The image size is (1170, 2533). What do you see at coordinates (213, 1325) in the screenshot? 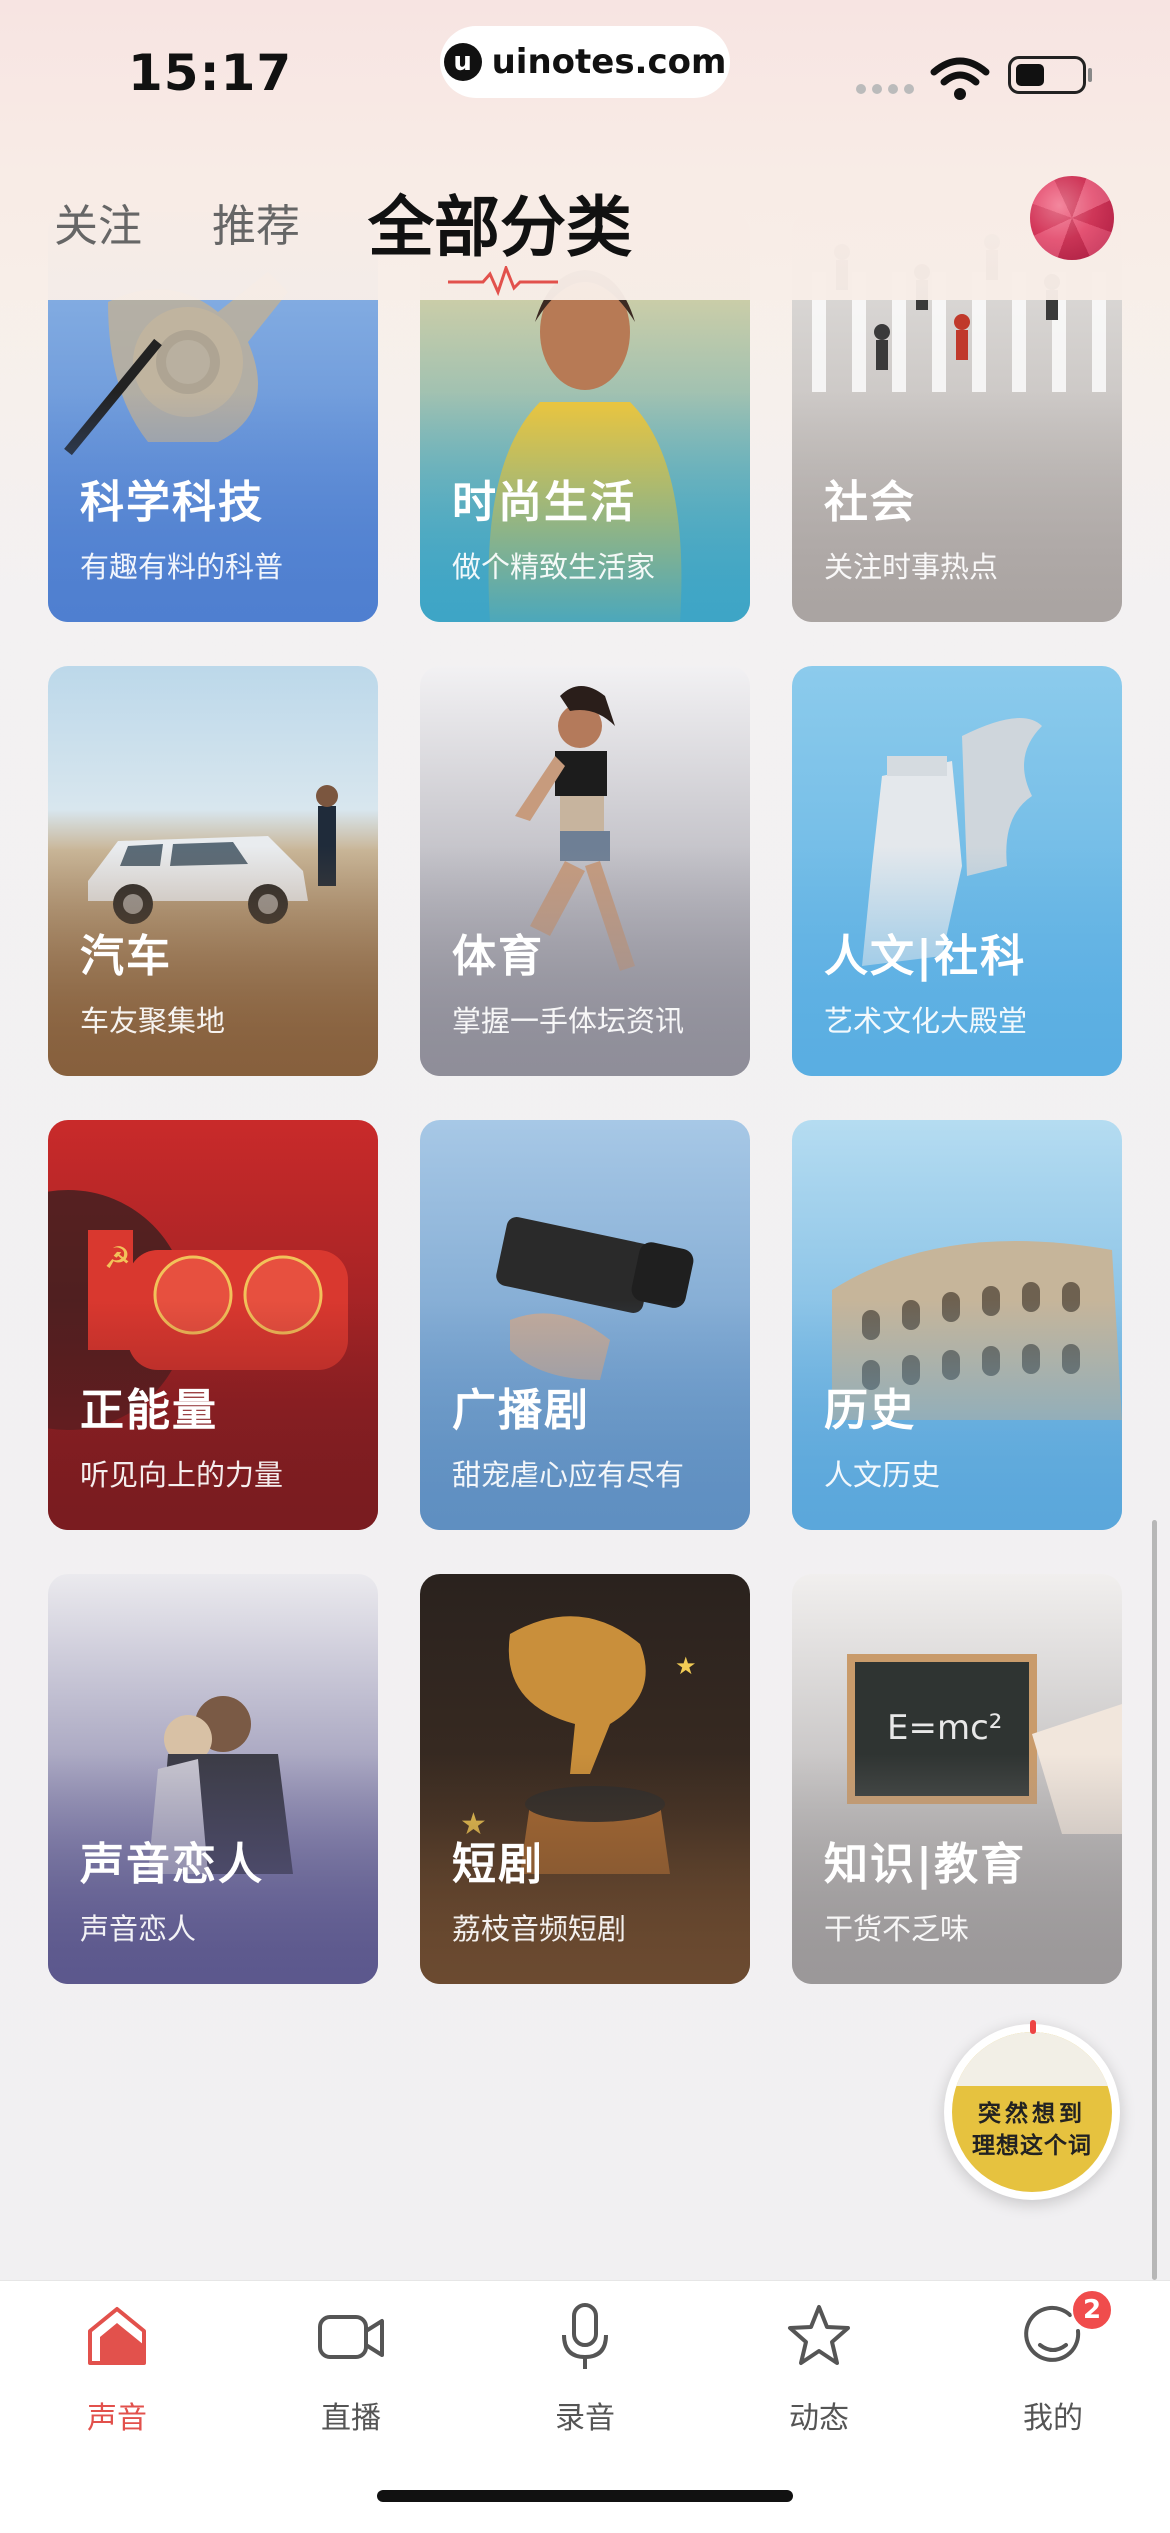
I see `category-card-positive-energy: ☭ 正能量 听见向上的力量` at bounding box center [213, 1325].